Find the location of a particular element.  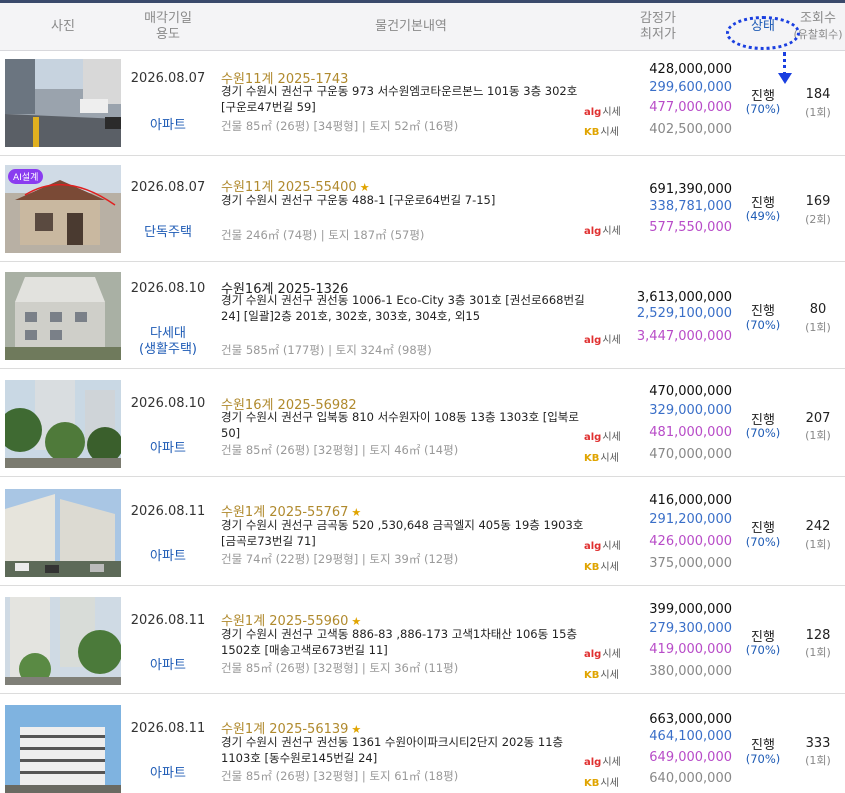

kb-price: 640,000,000 is located at coordinates (690, 778).